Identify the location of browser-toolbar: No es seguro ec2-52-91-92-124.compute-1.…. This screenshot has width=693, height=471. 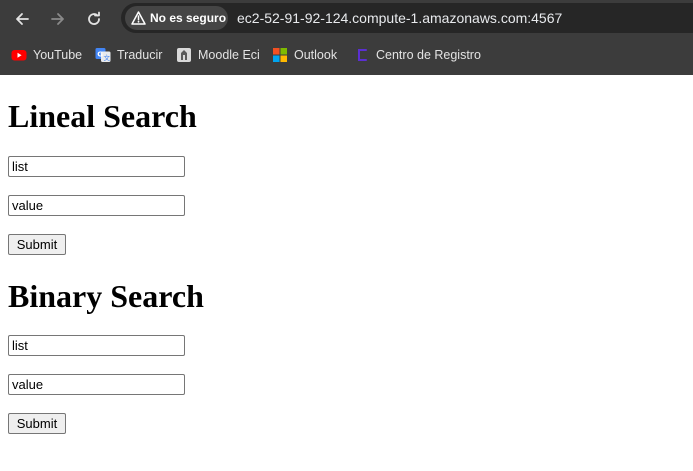
(346, 18).